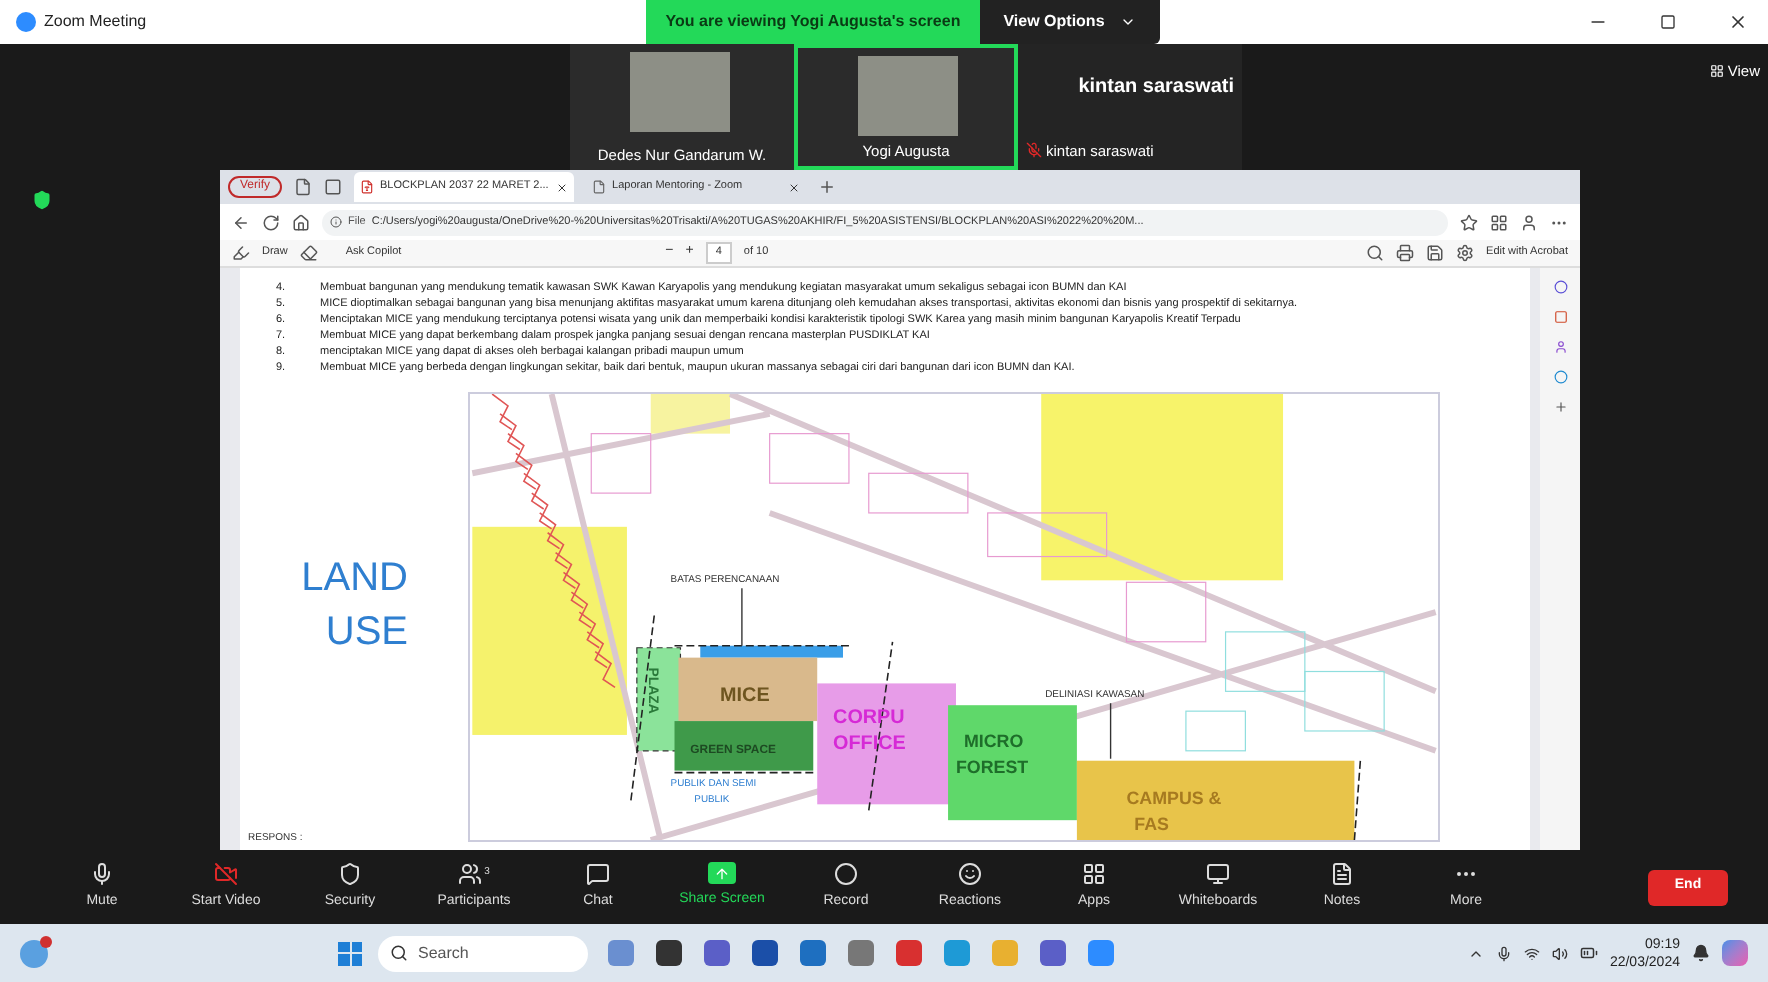 This screenshot has width=1768, height=982. Describe the element at coordinates (354, 579) in the screenshot. I see `land-use-heading: LAND` at that location.